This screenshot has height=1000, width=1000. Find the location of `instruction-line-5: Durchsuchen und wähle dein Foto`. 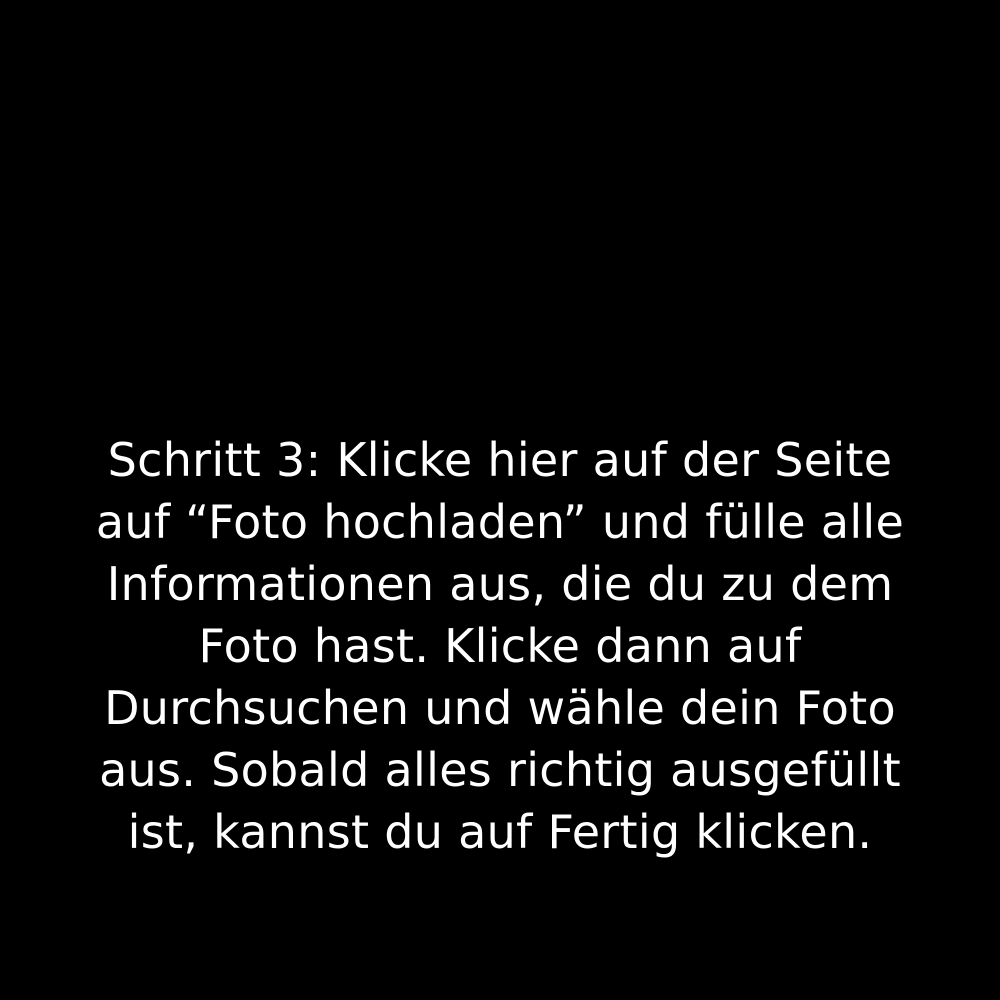

instruction-line-5: Durchsuchen und wähle dein Foto is located at coordinates (500, 708).